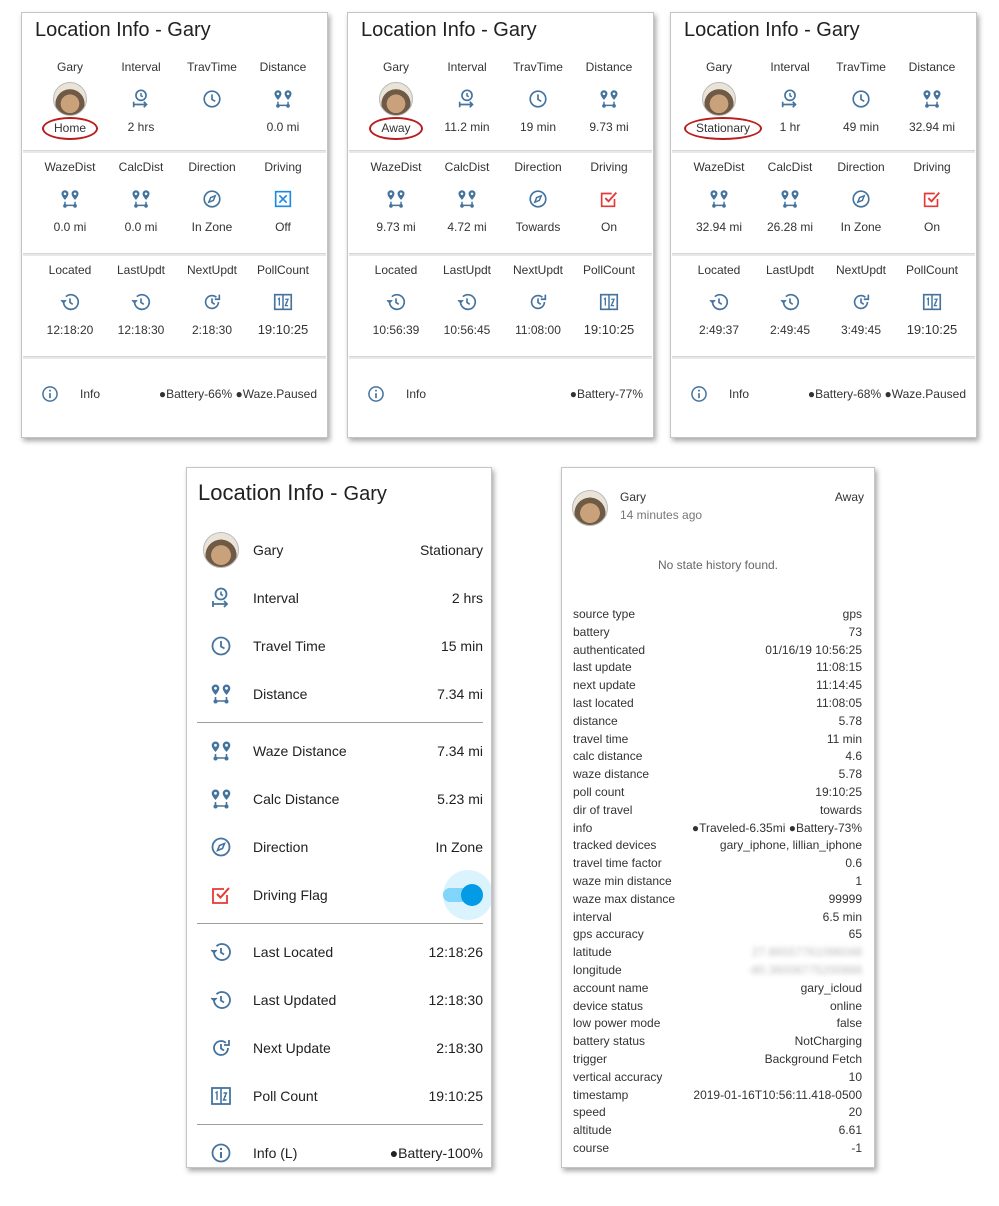 The image size is (999, 1206). Describe the element at coordinates (339, 1096) in the screenshot. I see `entity-row-poll-count: Poll Count 19:10:25` at that location.